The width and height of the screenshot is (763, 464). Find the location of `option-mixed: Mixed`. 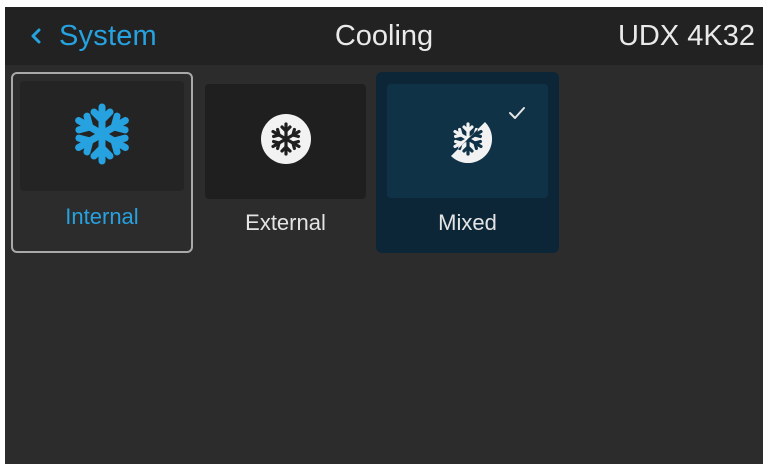

option-mixed: Mixed is located at coordinates (467, 162).